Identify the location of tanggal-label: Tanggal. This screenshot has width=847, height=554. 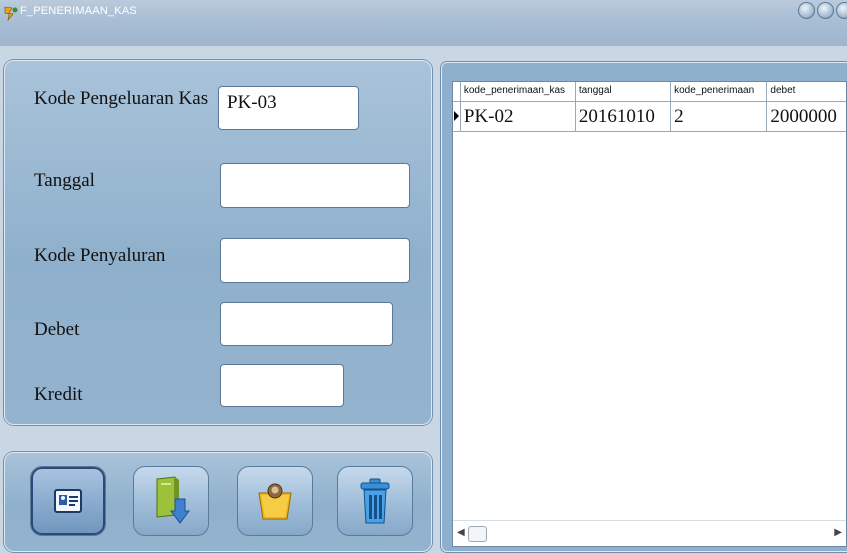
(64, 180).